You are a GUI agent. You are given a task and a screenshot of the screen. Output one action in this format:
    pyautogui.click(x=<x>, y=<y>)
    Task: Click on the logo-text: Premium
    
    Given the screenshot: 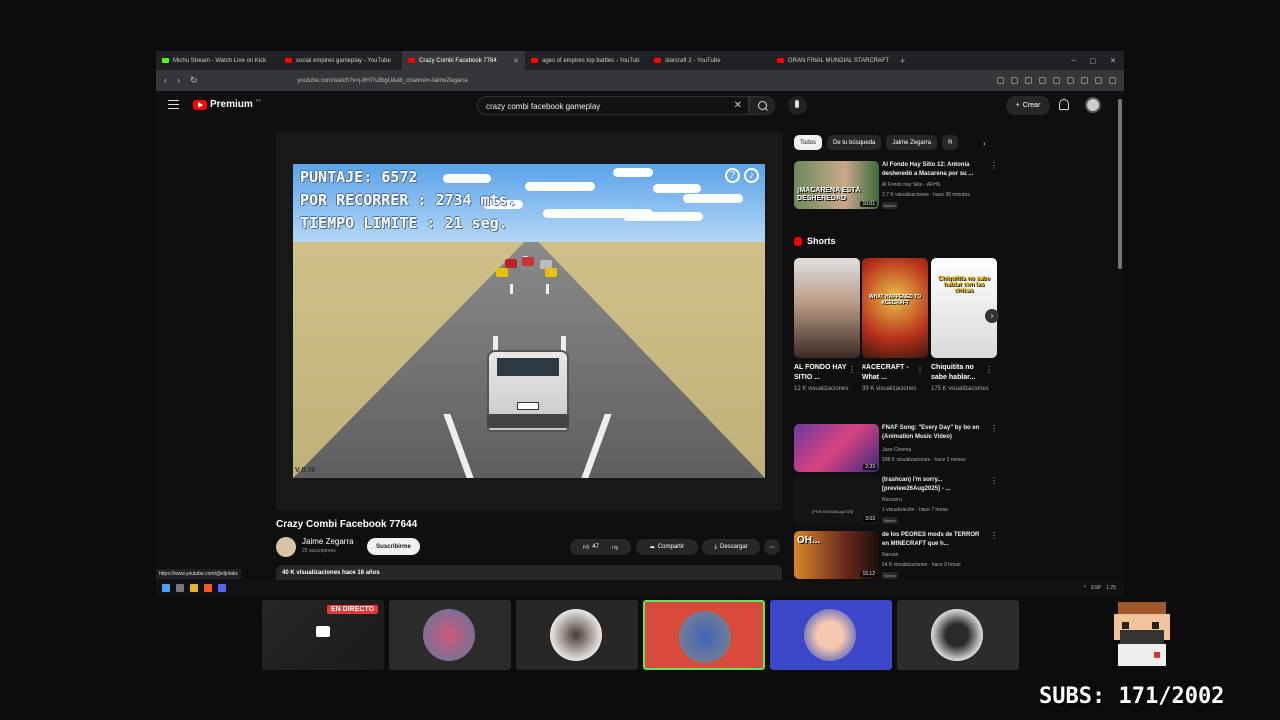 What is the action you would take?
    pyautogui.click(x=231, y=104)
    